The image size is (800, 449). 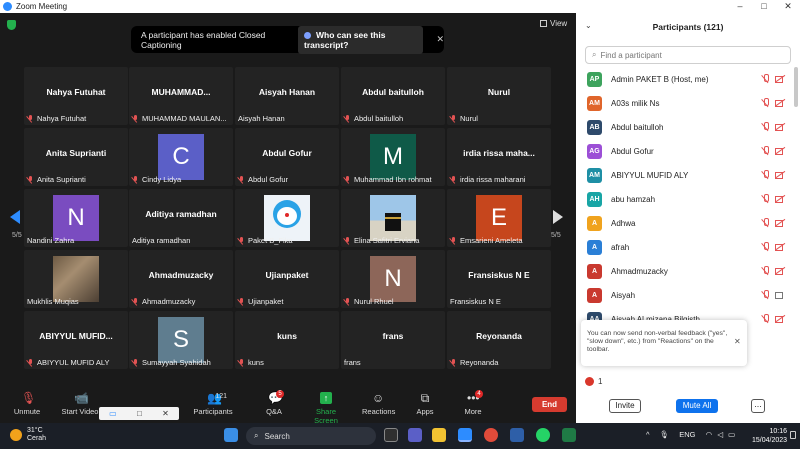 What do you see at coordinates (113, 413) in the screenshot?
I see `minimize-popup-icon: ▭` at bounding box center [113, 413].